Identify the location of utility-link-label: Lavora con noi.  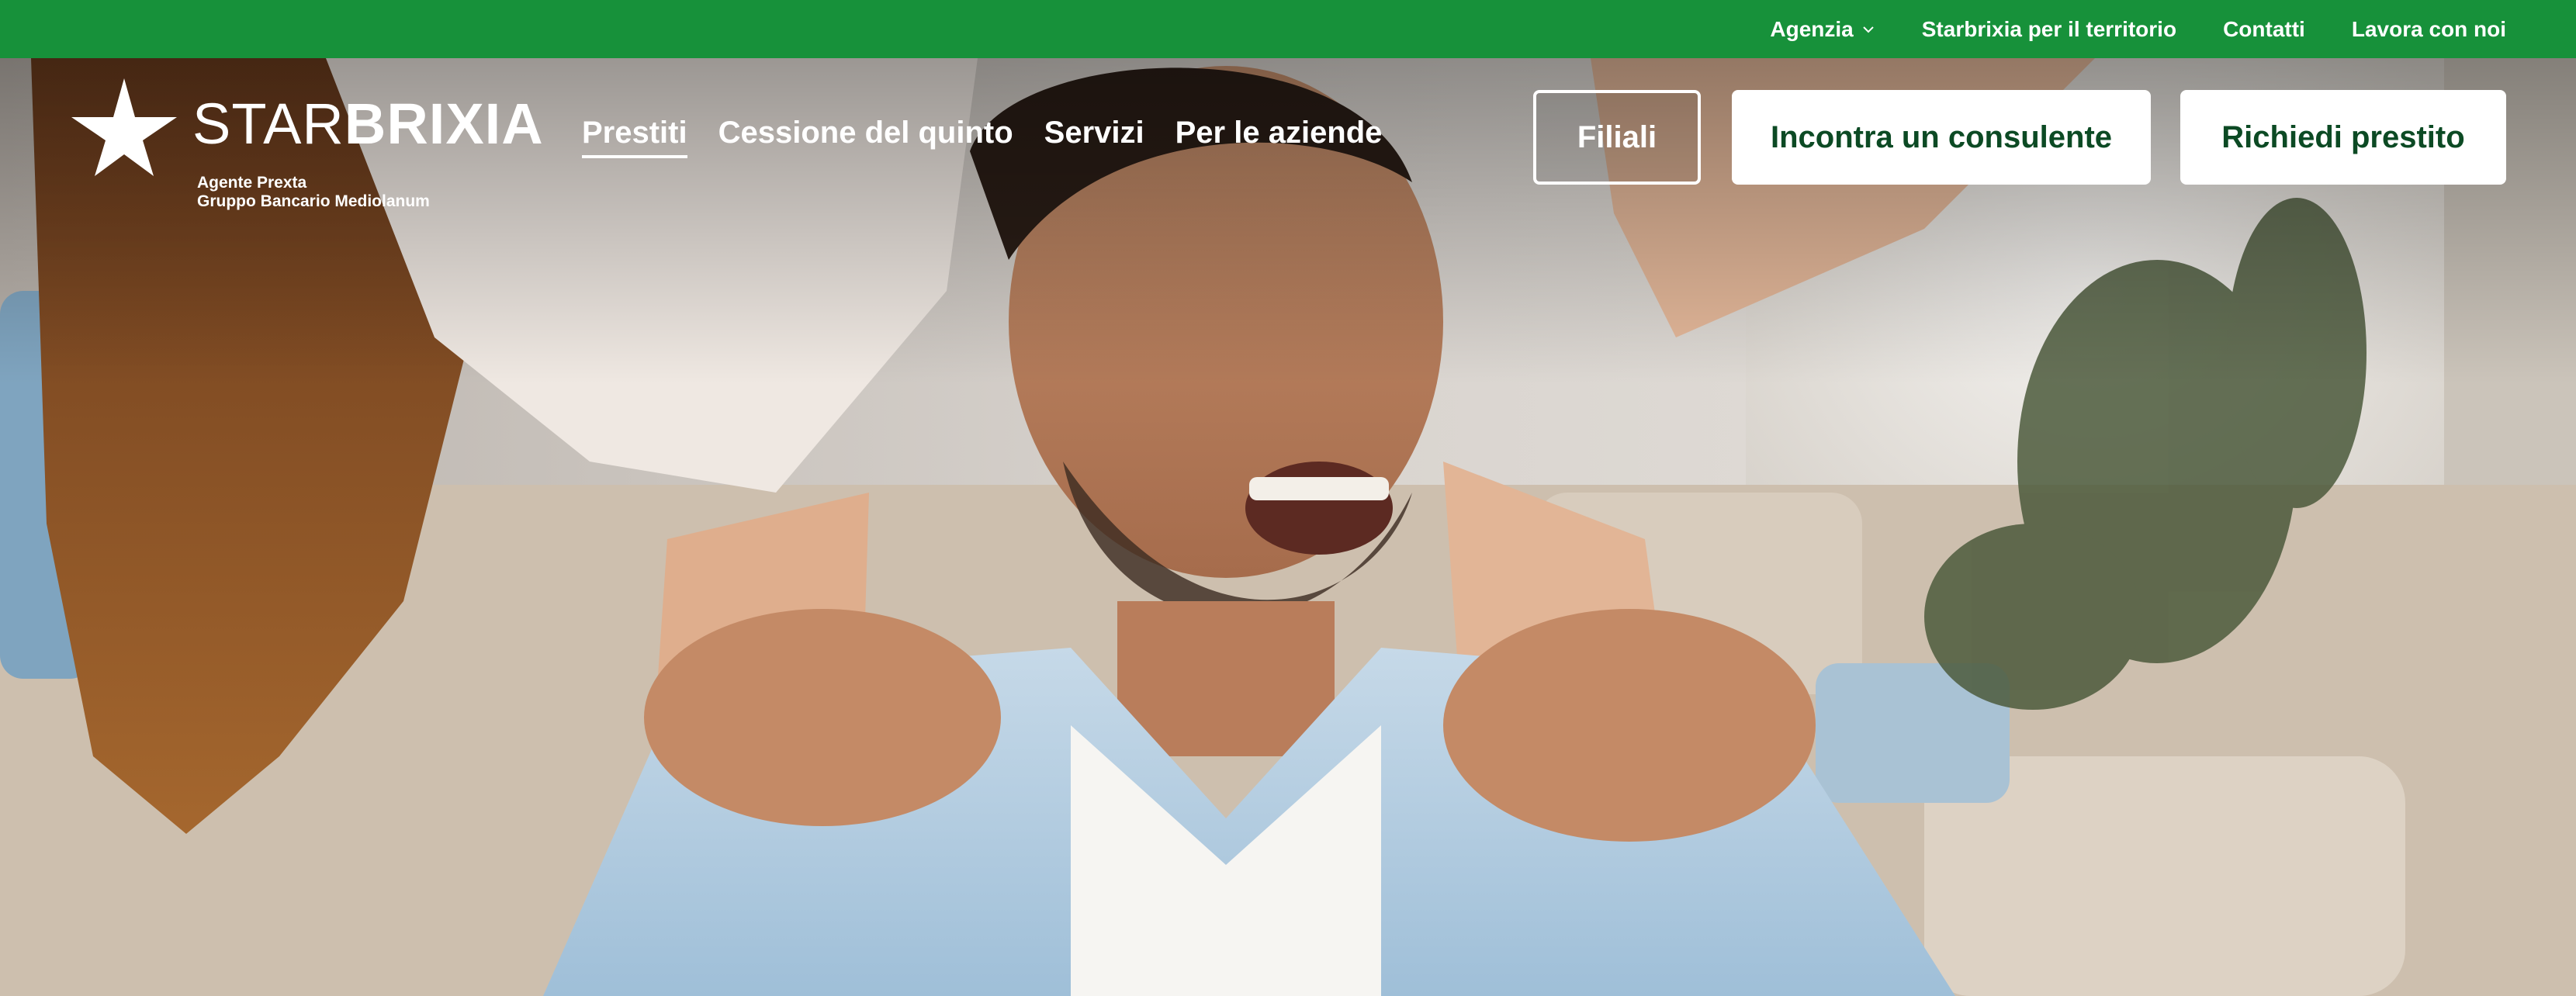
(2428, 28).